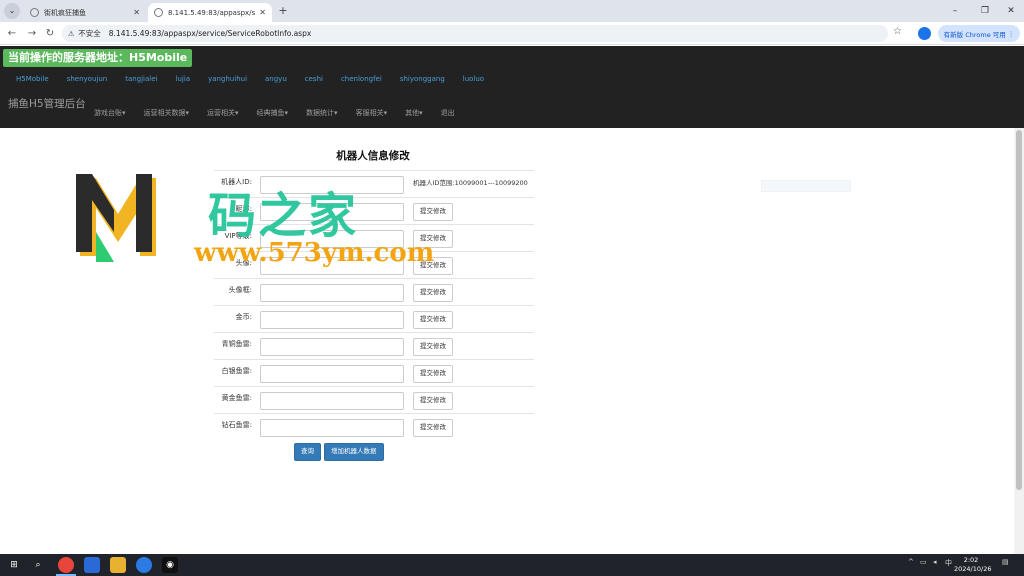 The image size is (1024, 576). I want to click on robot-id-range-hint: 机器人ID范围:10099001---10099200, so click(470, 183).